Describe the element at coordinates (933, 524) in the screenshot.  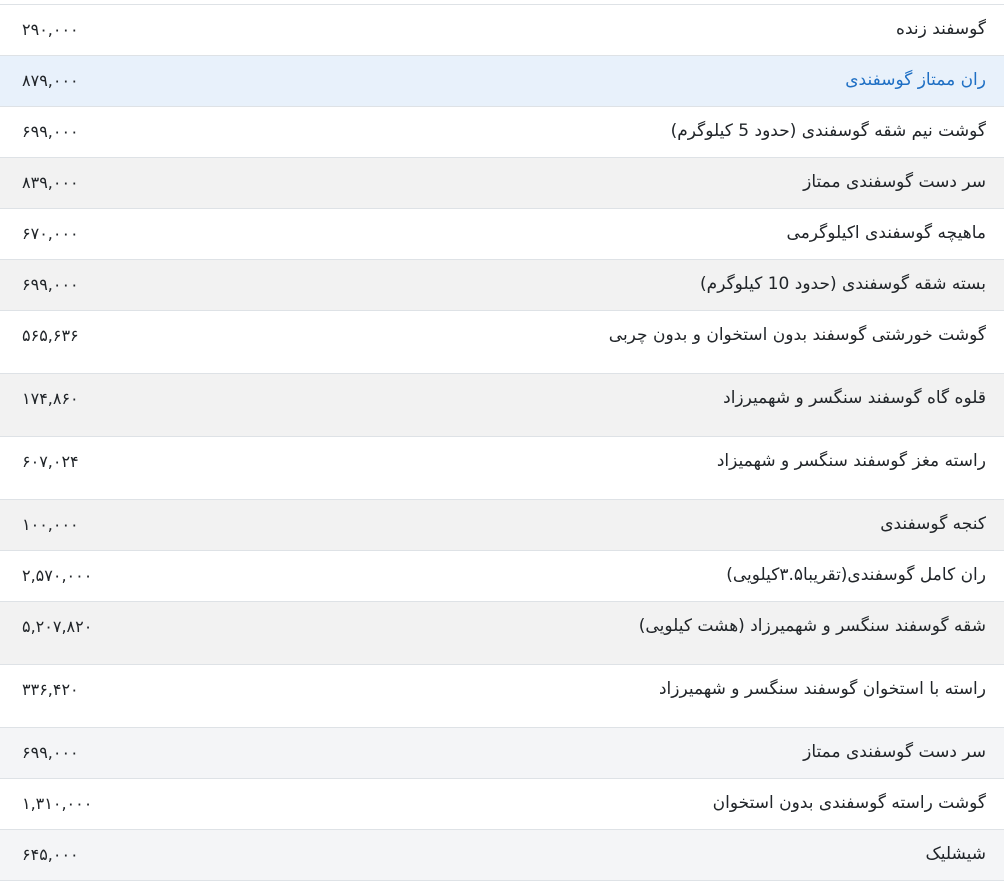
I see `item-name: کنجه گوسفندی` at that location.